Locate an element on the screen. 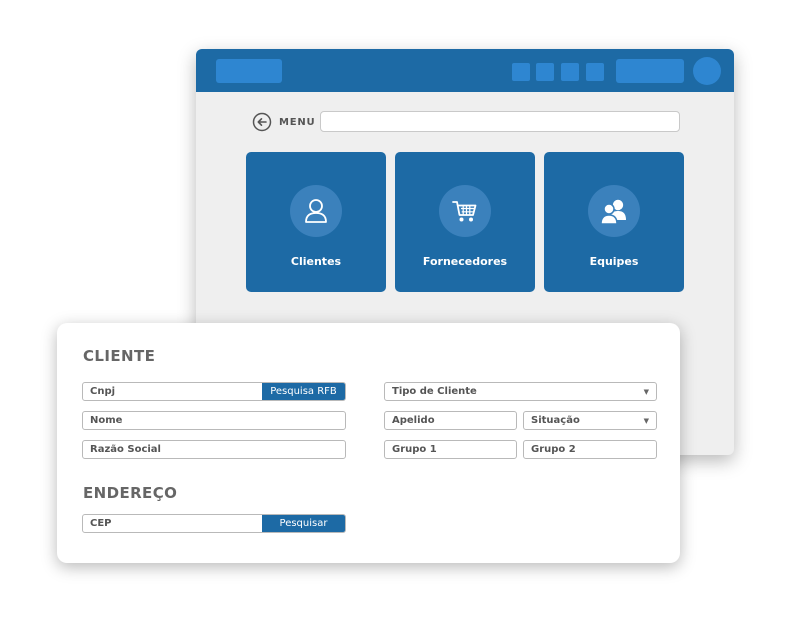 This screenshot has width=790, height=635. tile-label-equipes: Equipes is located at coordinates (614, 261).